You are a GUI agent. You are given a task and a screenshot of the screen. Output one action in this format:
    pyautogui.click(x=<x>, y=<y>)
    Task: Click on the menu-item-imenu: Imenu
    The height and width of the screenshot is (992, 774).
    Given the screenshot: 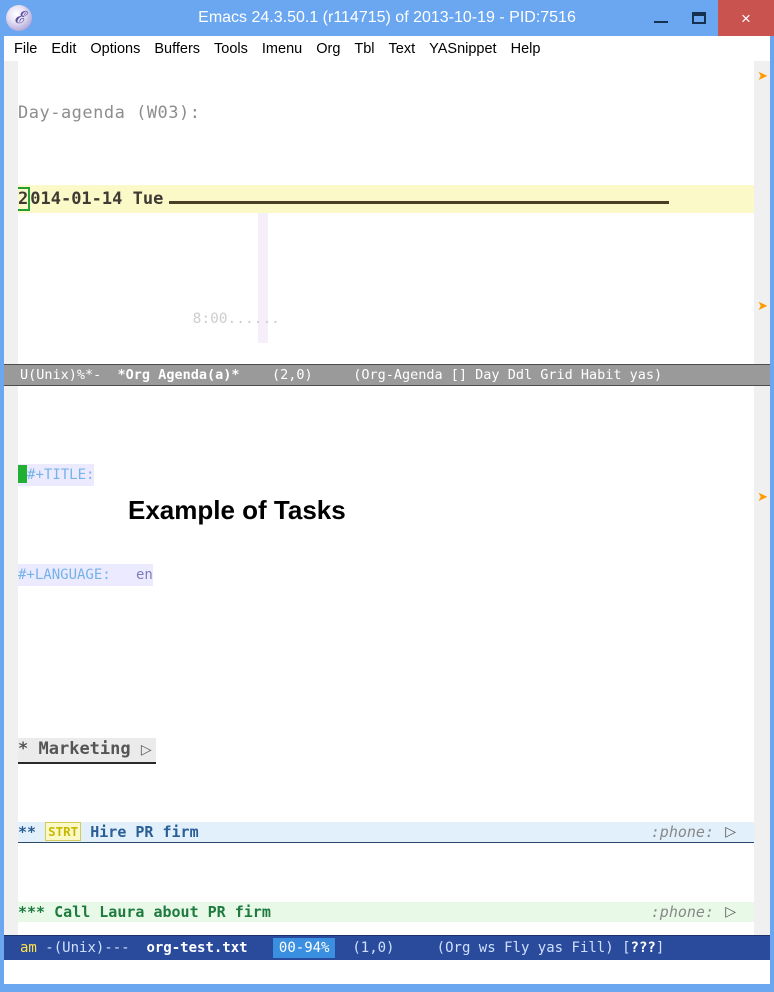 What is the action you would take?
    pyautogui.click(x=282, y=49)
    